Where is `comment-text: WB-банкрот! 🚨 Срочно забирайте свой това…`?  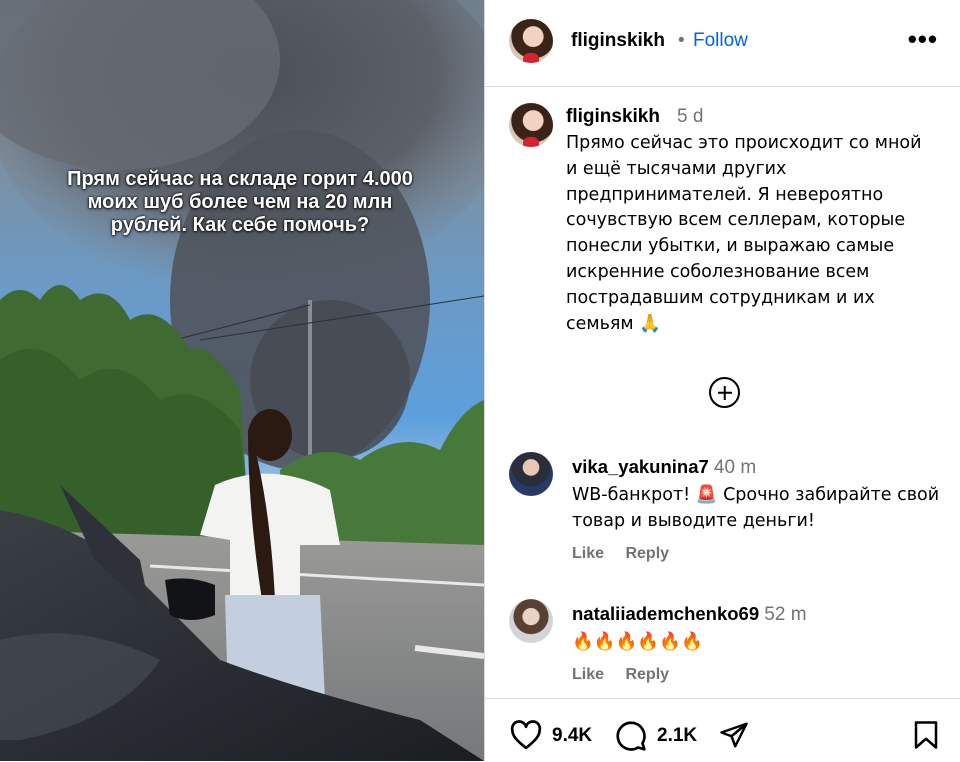 comment-text: WB-банкрот! 🚨 Срочно забирайте свой това… is located at coordinates (756, 508).